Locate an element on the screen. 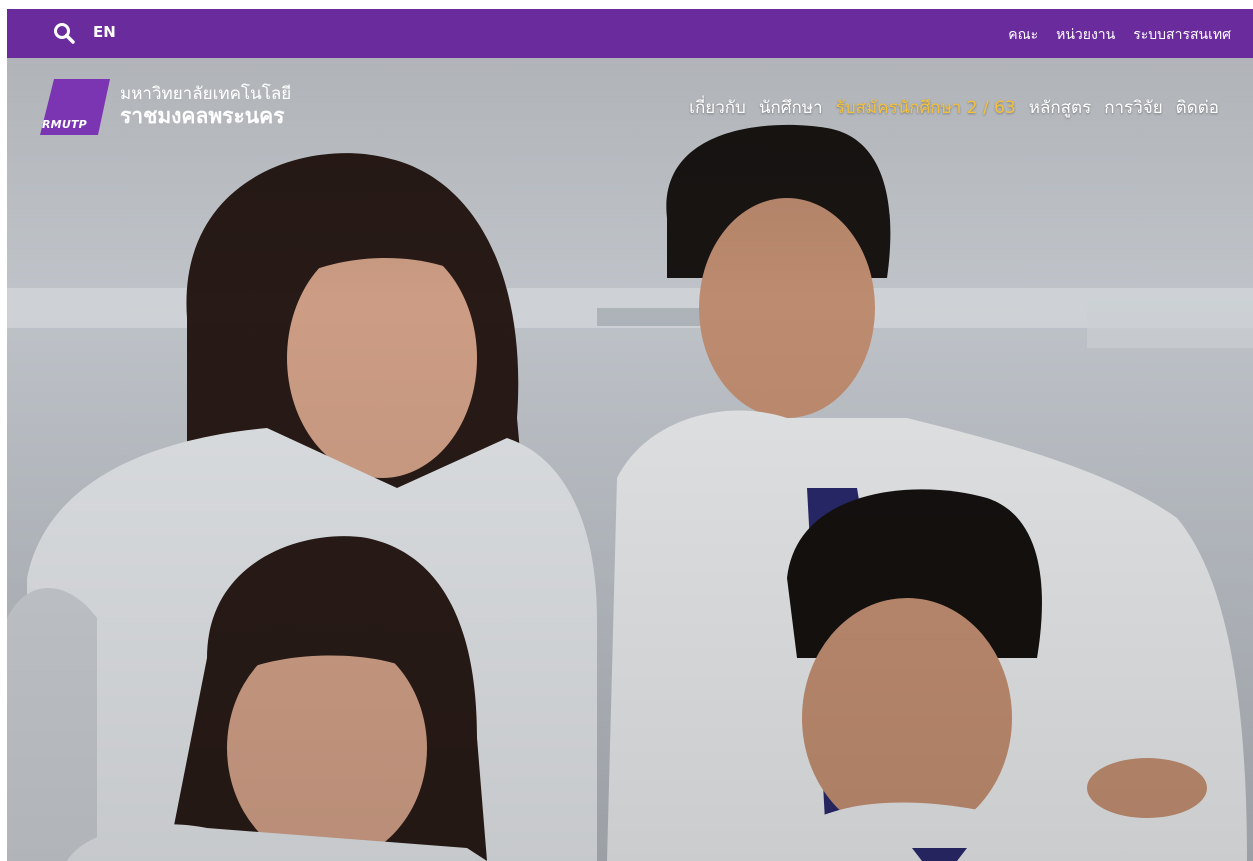 This screenshot has height=861, width=1253. search-icon is located at coordinates (64, 33).